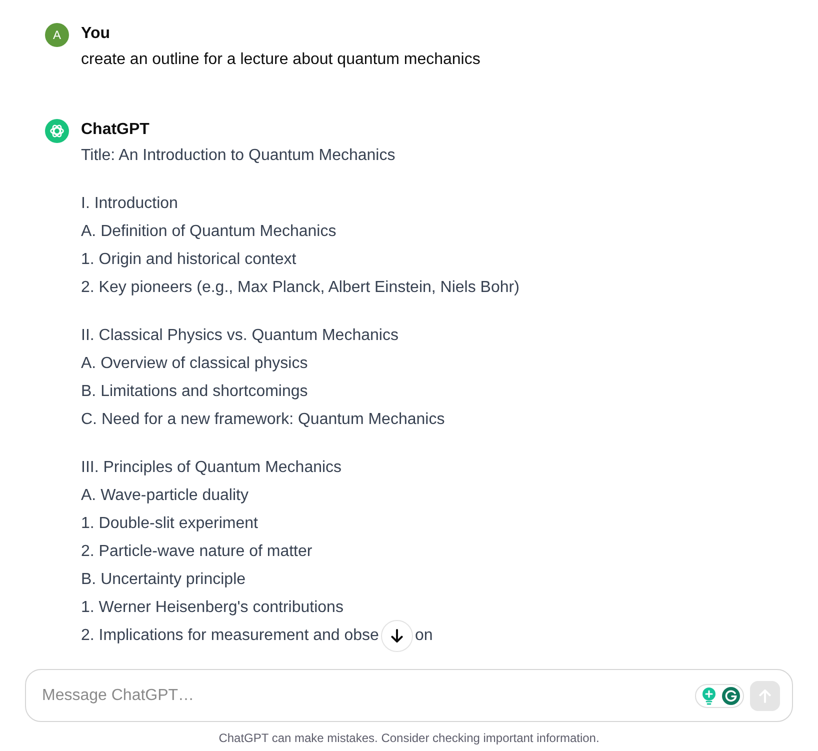 This screenshot has width=818, height=751. What do you see at coordinates (188, 260) in the screenshot?
I see `message-line: 1. Origin and historical context` at bounding box center [188, 260].